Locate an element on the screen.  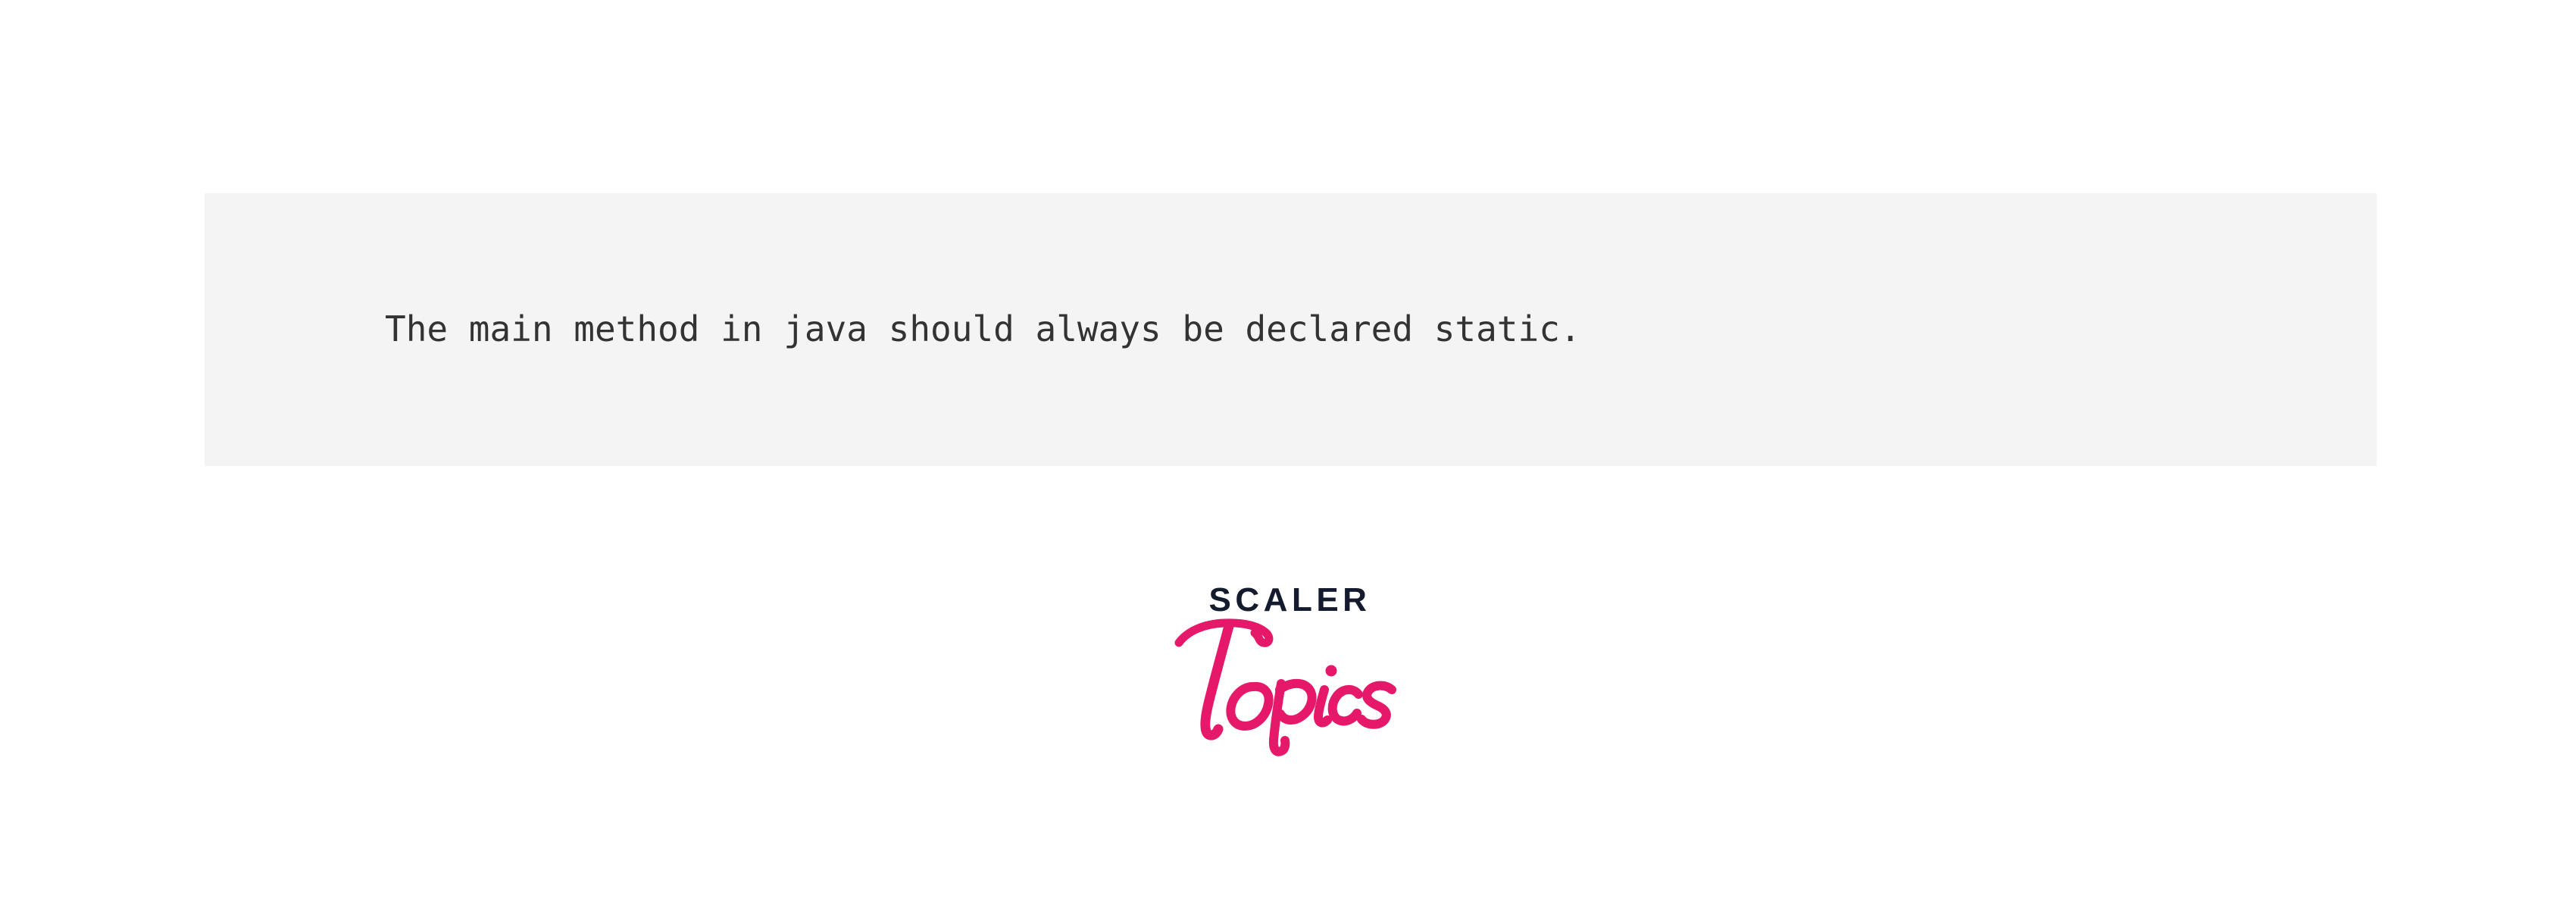
logo-script-topics: Topics is located at coordinates (1288, 687).